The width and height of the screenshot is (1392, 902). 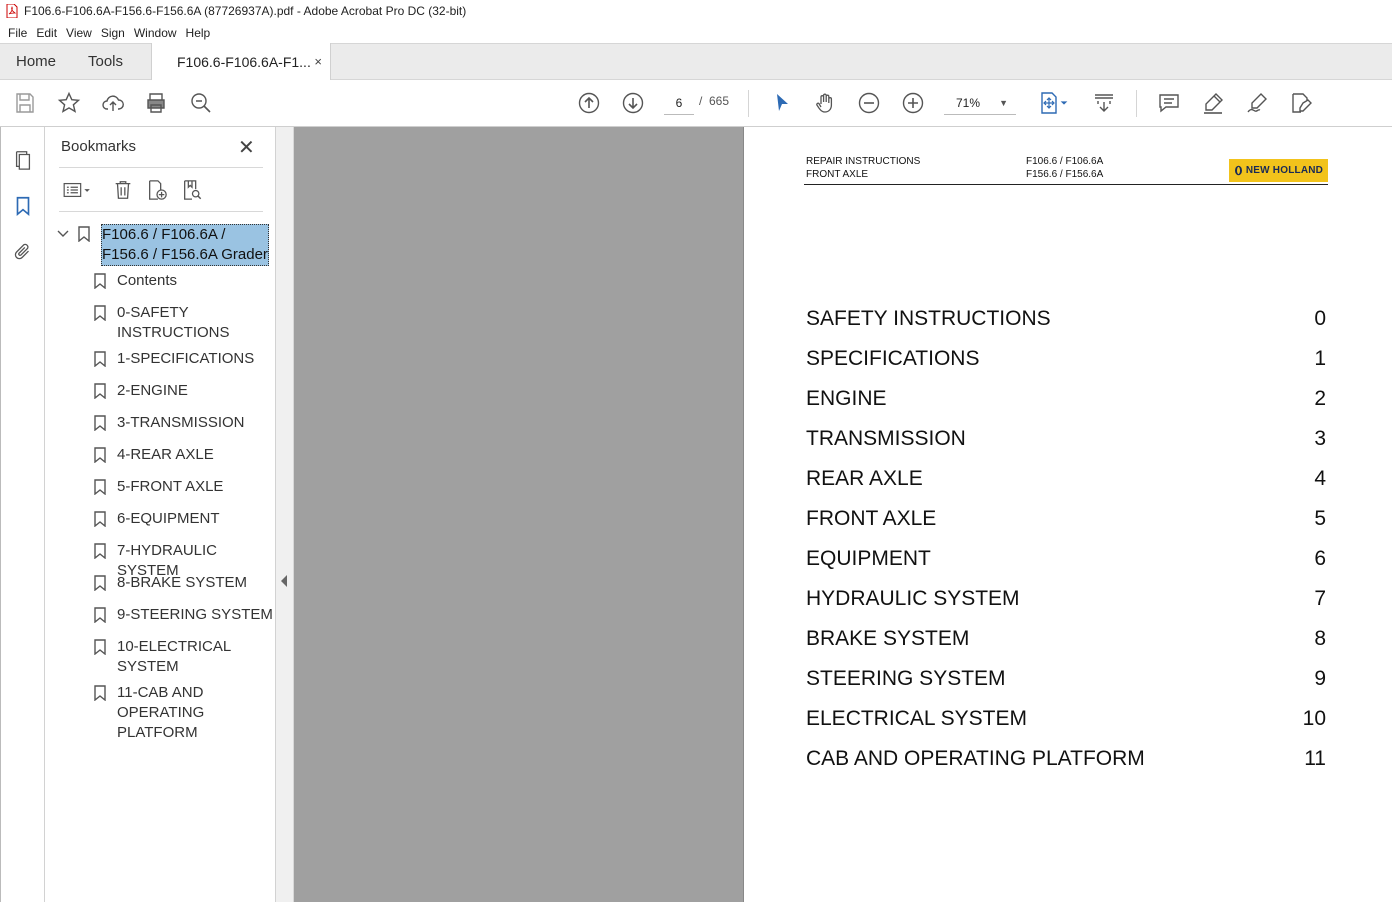 What do you see at coordinates (161, 167) in the screenshot?
I see `panel-divider` at bounding box center [161, 167].